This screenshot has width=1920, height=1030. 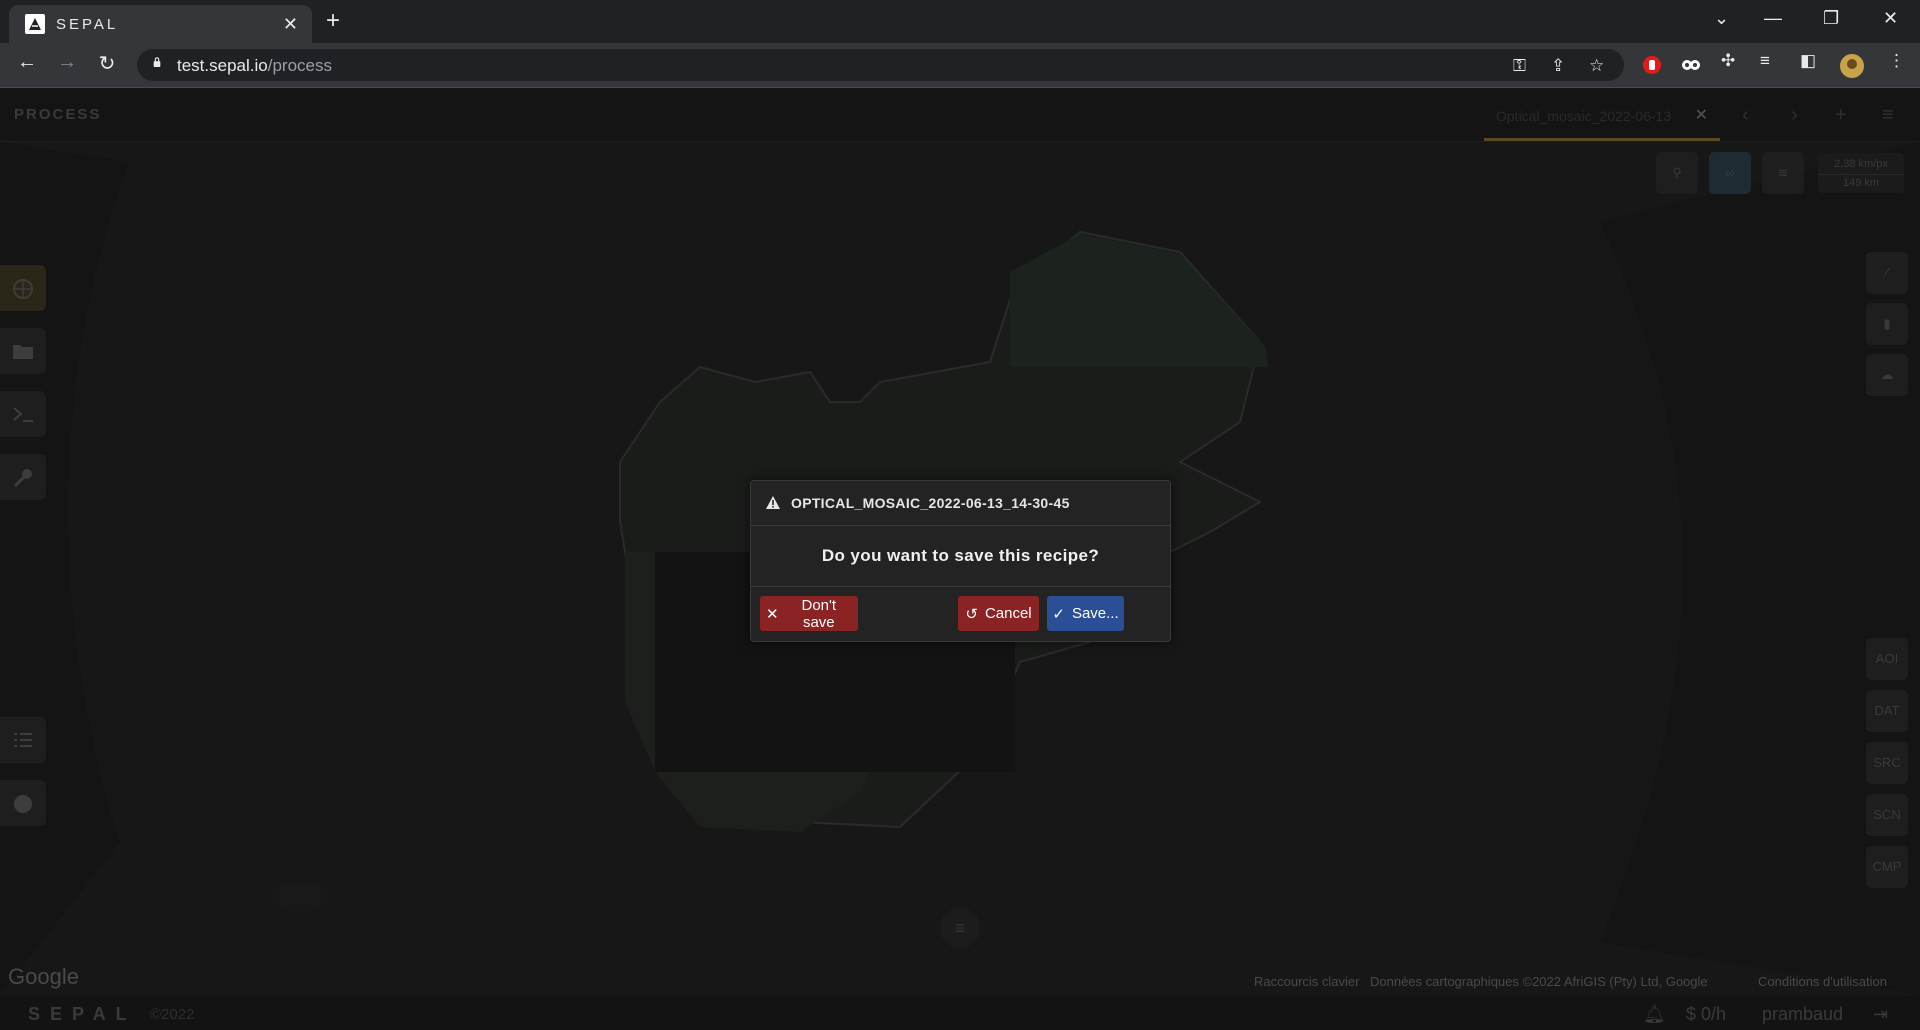 I want to click on share-icon: ⇪, so click(x=1558, y=66).